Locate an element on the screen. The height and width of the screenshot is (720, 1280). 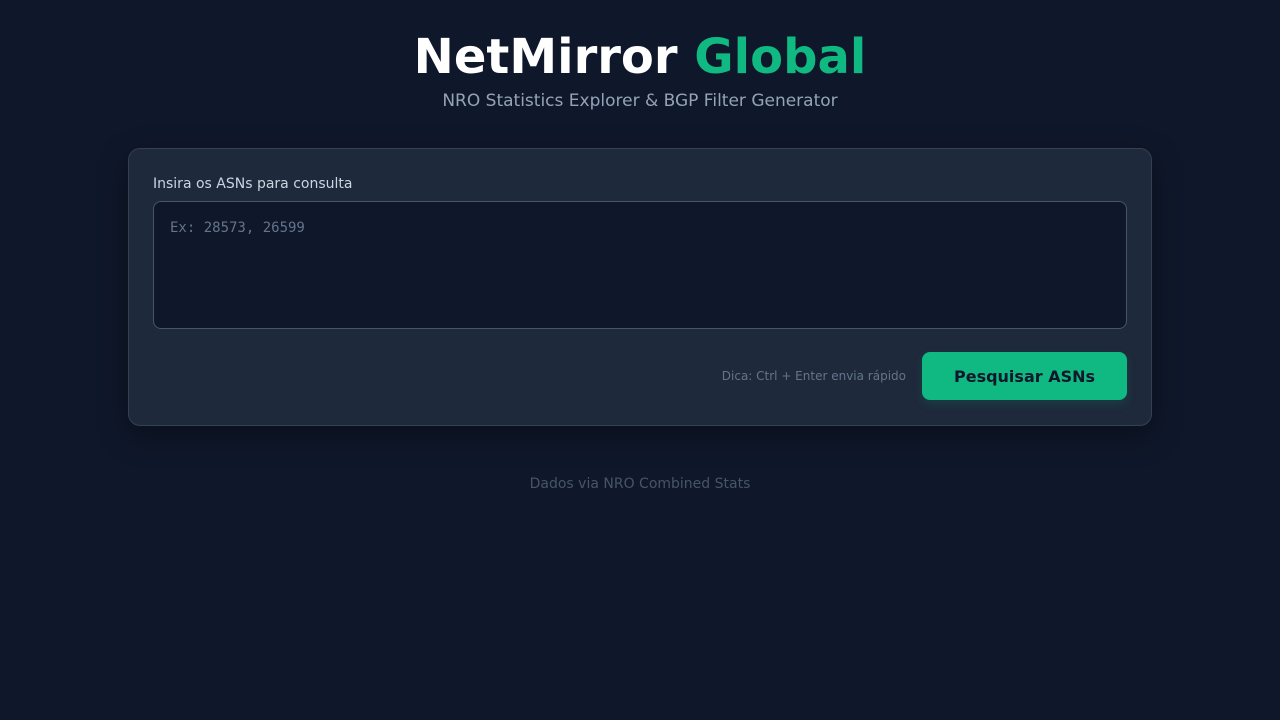
footer-credit: Dados via NRO Combined Stats is located at coordinates (640, 484).